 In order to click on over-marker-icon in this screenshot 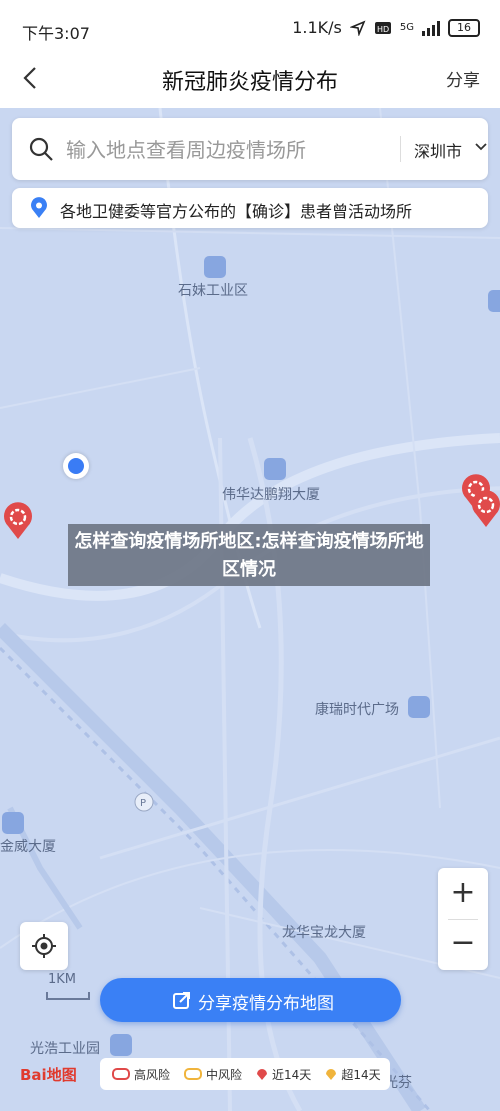, I will do `click(331, 1074)`.